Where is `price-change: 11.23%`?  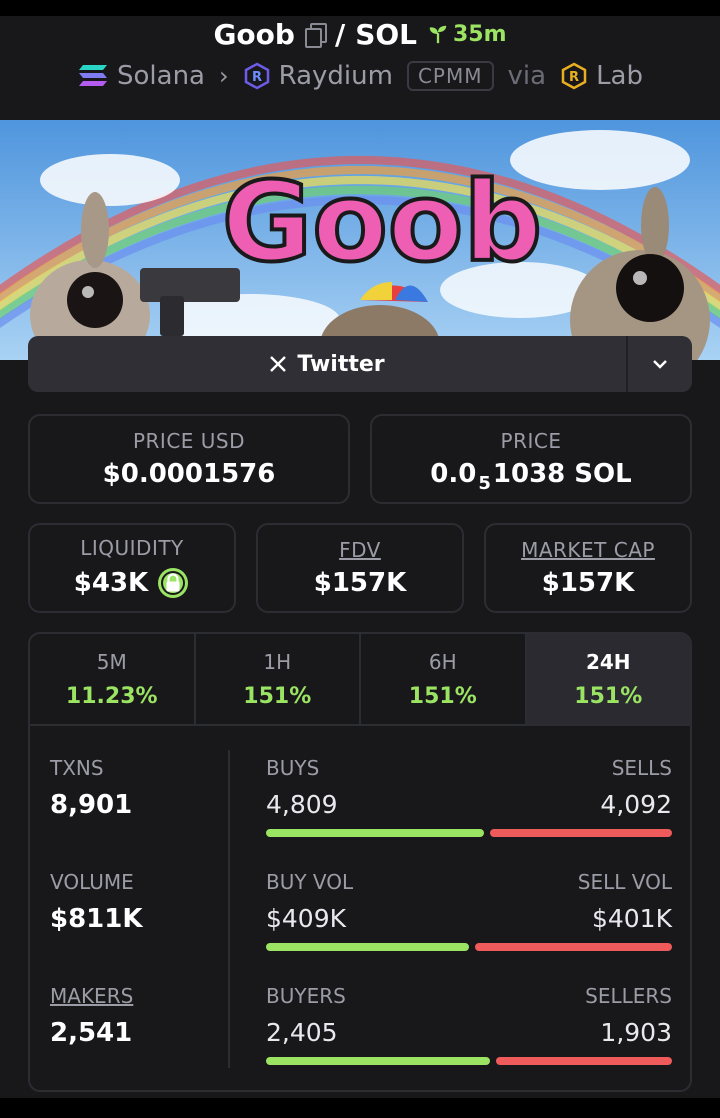 price-change: 11.23% is located at coordinates (111, 696).